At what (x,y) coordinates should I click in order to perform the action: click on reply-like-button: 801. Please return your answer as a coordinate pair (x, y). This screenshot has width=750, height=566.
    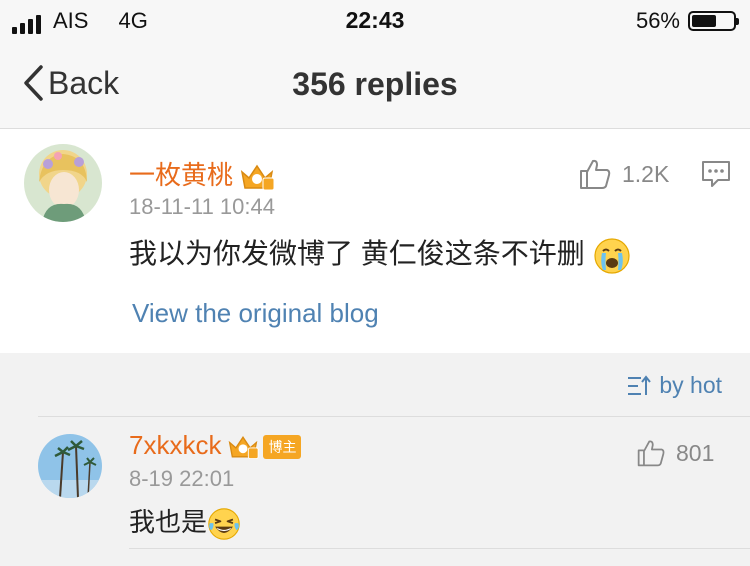
    Looking at the image, I should click on (675, 453).